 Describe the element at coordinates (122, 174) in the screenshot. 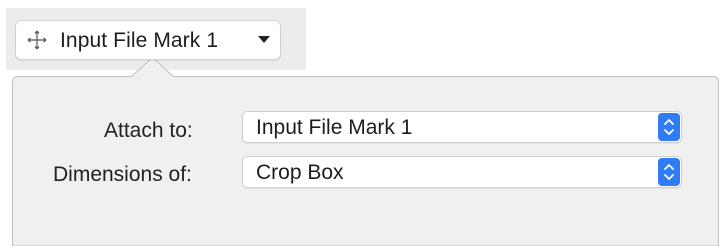

I see `dimensions-of-label: Dimensions of:` at that location.